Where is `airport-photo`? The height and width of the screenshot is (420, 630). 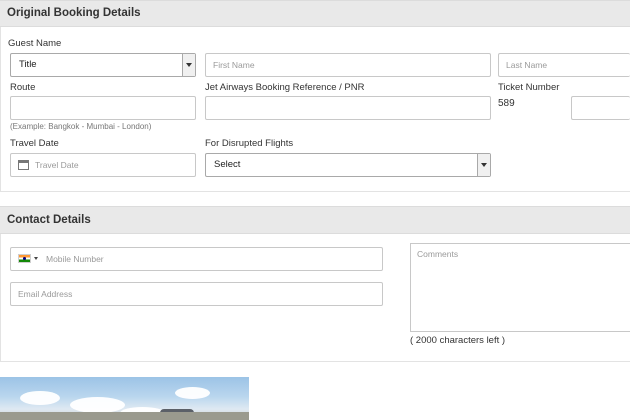 airport-photo is located at coordinates (124, 398).